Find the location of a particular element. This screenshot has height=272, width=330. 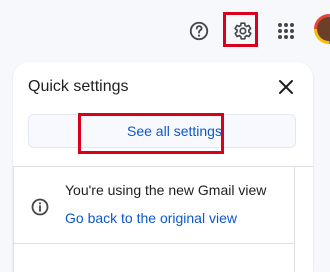

section-left-border is located at coordinates (13, 219).